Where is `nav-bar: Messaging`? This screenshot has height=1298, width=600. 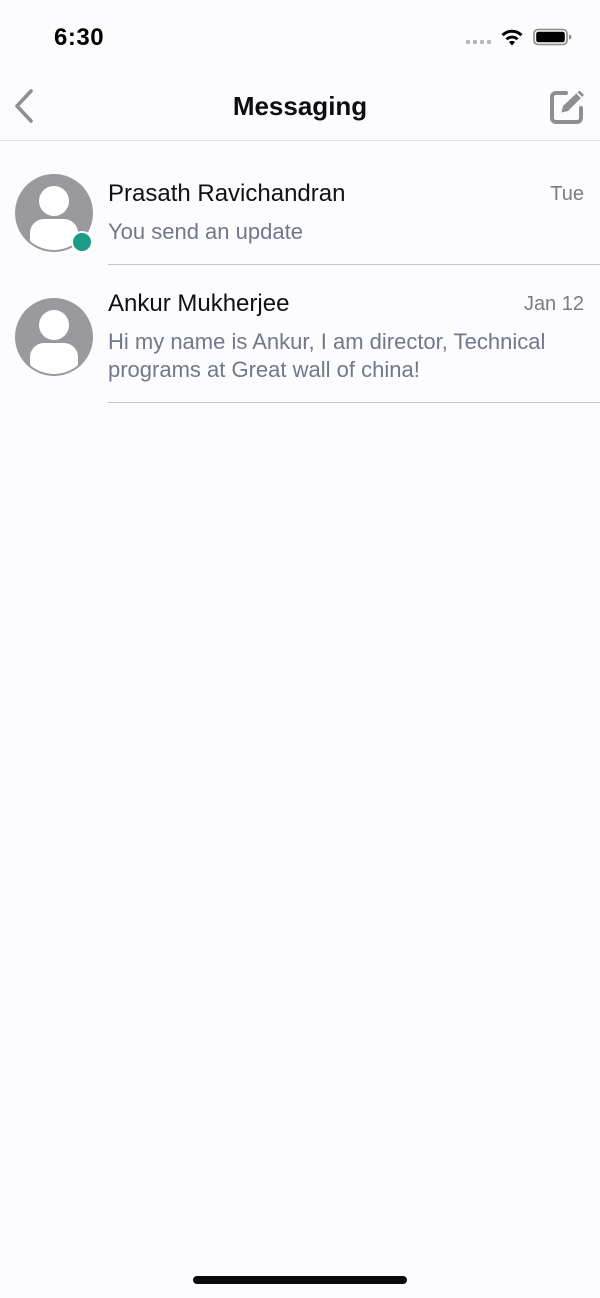 nav-bar: Messaging is located at coordinates (300, 105).